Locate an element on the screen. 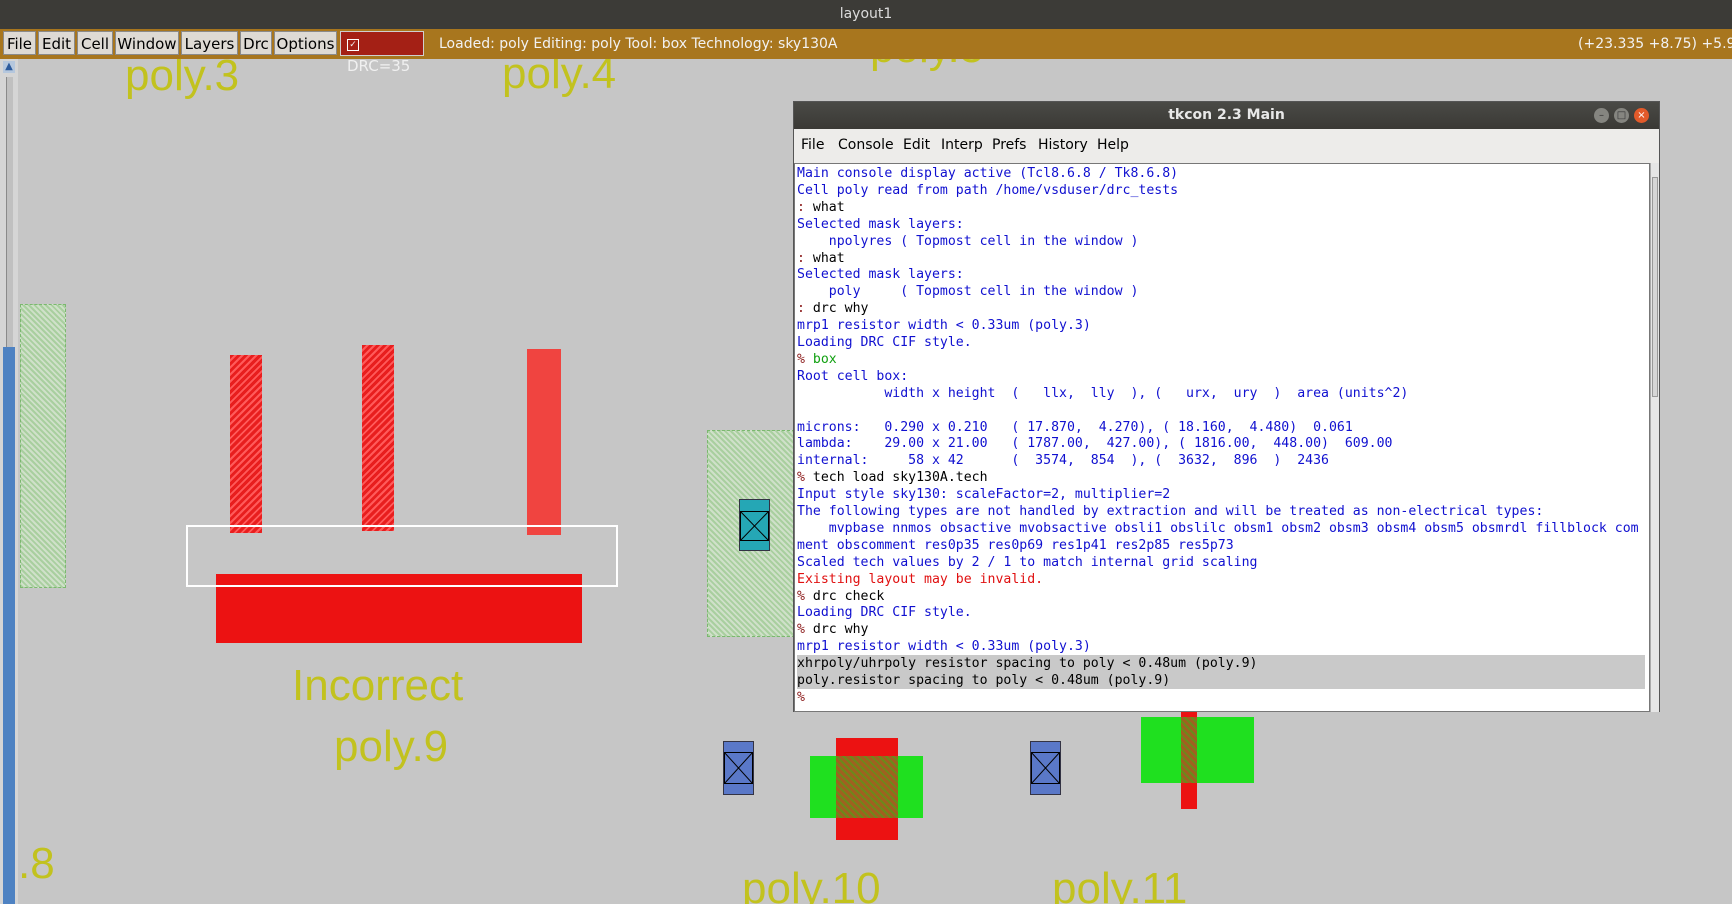 This screenshot has width=1732, height=904. console-line: poly ( Topmost cell in the window ) is located at coordinates (968, 291).